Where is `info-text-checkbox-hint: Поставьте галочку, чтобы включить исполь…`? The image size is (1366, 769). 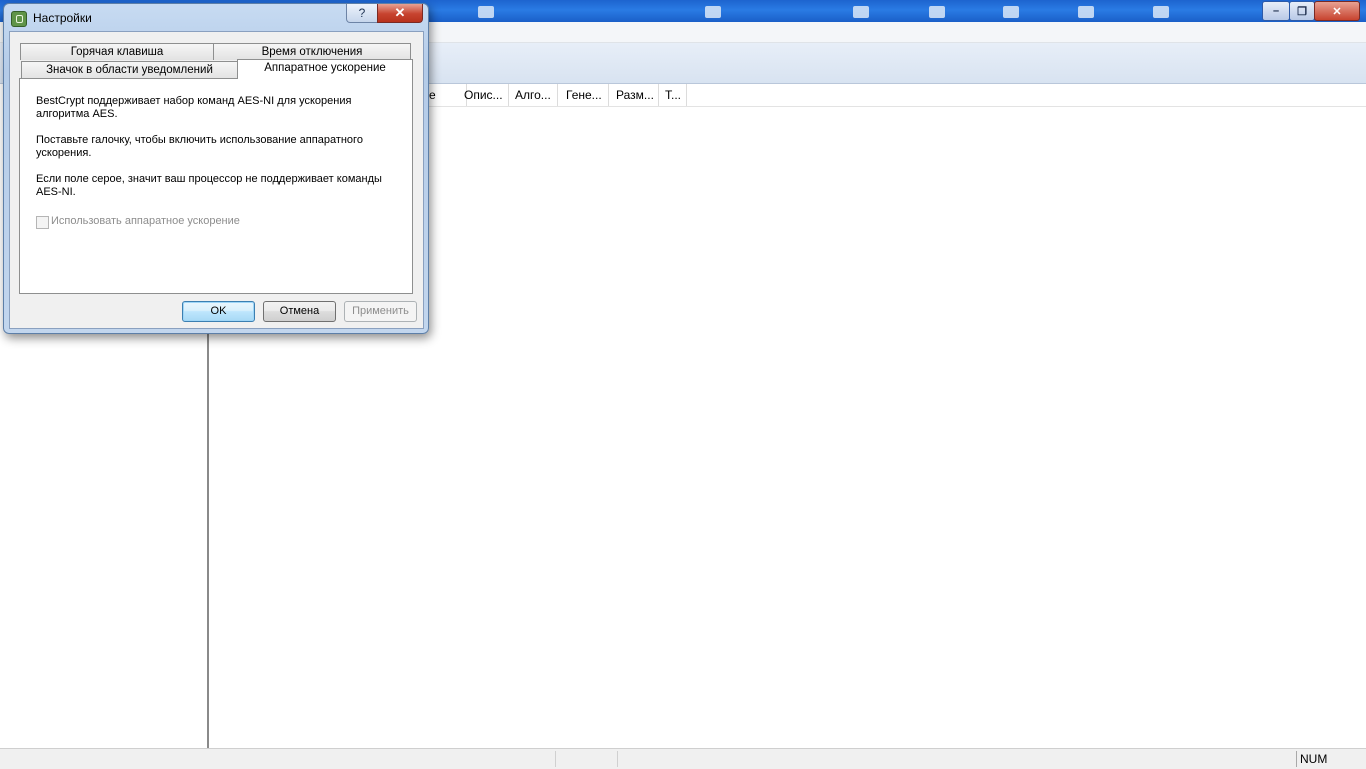
info-text-checkbox-hint: Поставьте галочку, чтобы включить исполь… is located at coordinates (199, 146).